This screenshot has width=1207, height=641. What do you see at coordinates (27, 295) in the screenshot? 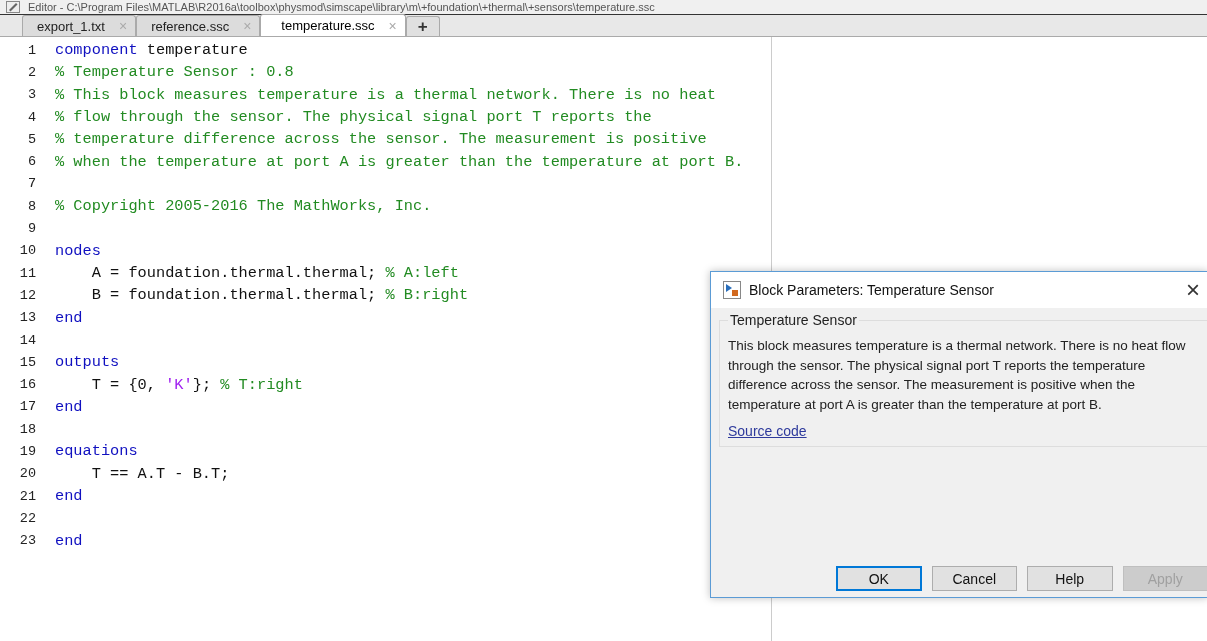
I see `line-number: 12` at bounding box center [27, 295].